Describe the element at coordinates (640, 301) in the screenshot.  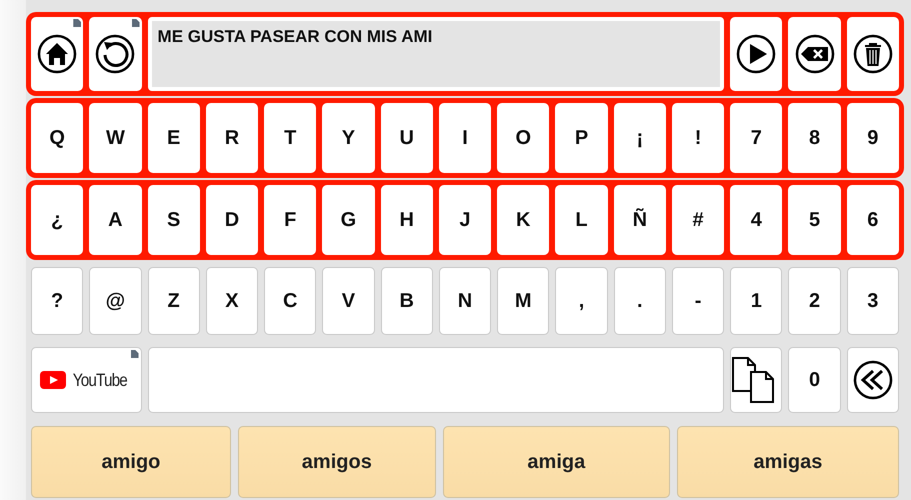
I see `key: .` at that location.